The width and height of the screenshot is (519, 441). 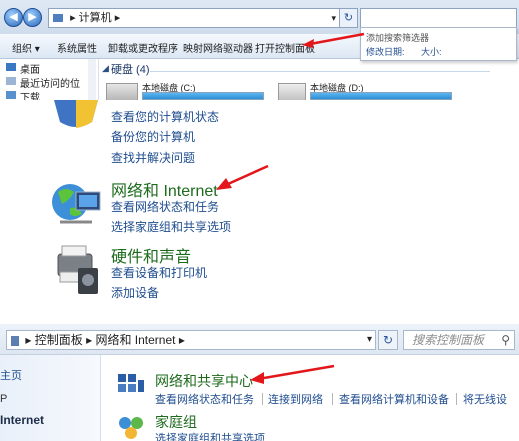 What do you see at coordinates (448, 340) in the screenshot?
I see `search-placeholder: 搜索控制面板` at bounding box center [448, 340].